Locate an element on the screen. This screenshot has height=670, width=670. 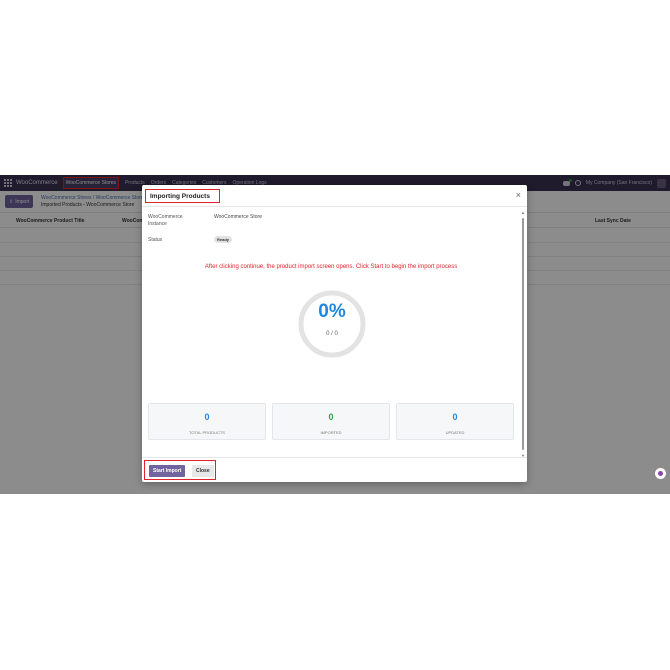
close-button: Close is located at coordinates (203, 471).